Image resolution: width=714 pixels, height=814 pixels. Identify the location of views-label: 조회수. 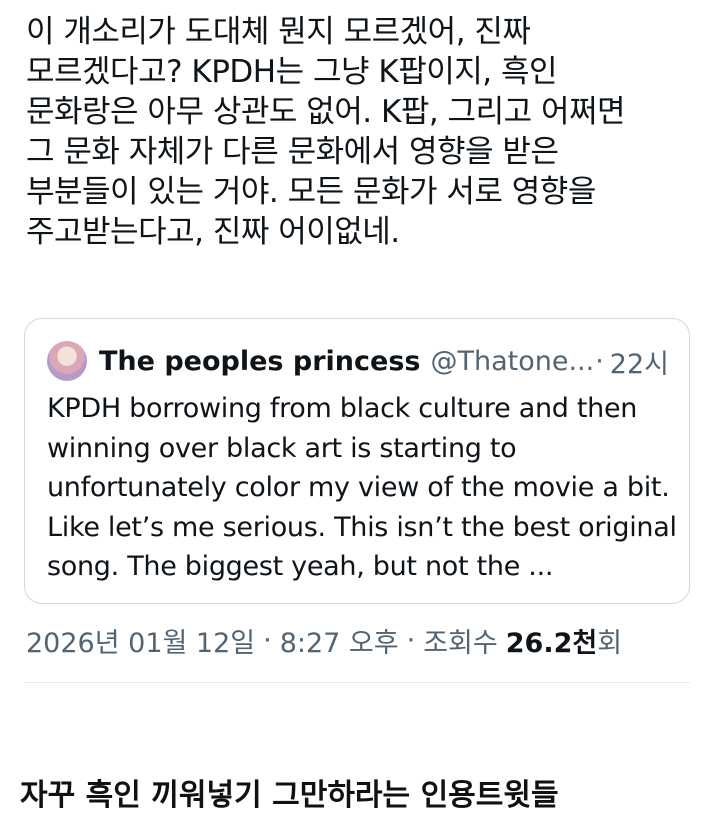
(460, 643).